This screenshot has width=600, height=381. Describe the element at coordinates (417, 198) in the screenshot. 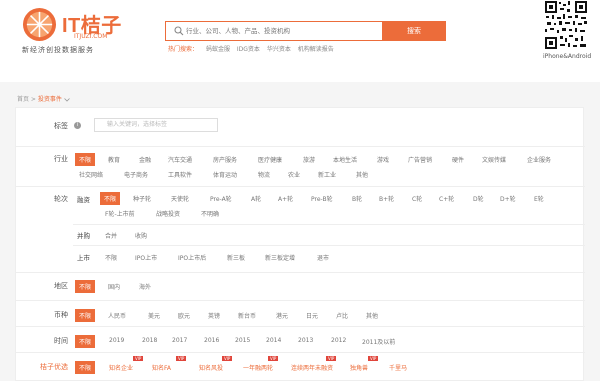

I see `round-option: C轮` at that location.